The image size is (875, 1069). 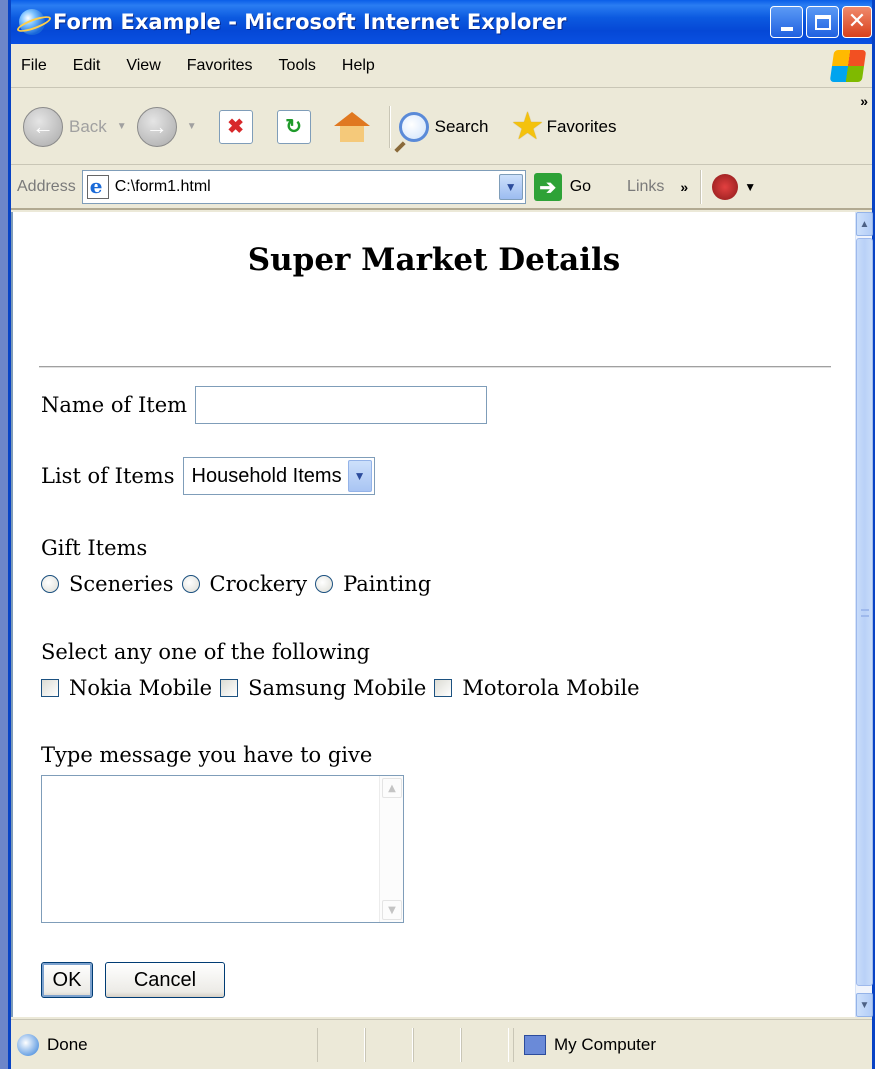 What do you see at coordinates (222, 849) in the screenshot?
I see `message-textarea: ▲ ▼` at bounding box center [222, 849].